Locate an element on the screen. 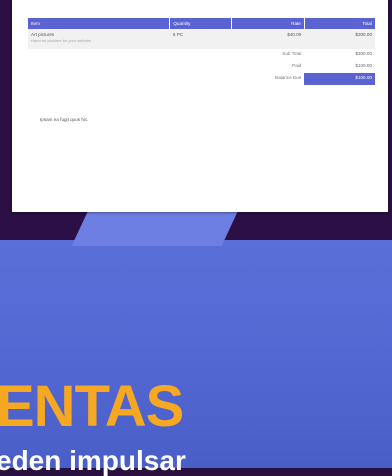 The height and width of the screenshot is (476, 392). column-header-total: Total is located at coordinates (339, 23).